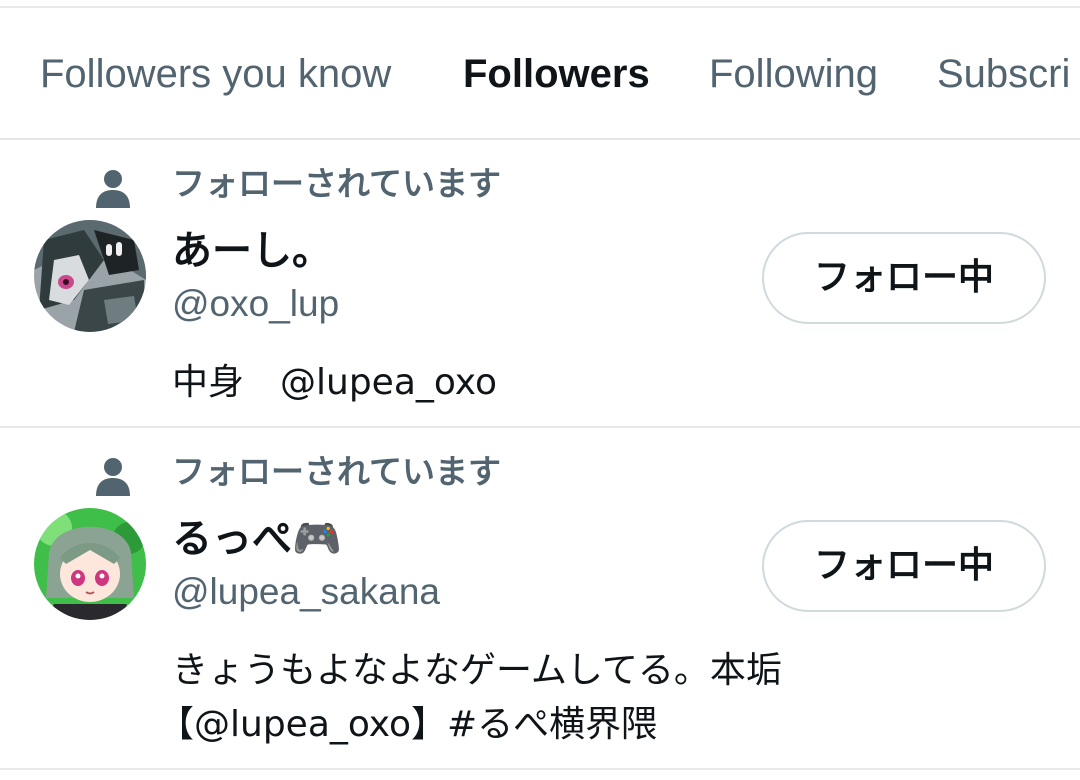  Describe the element at coordinates (252, 251) in the screenshot. I see `display-name: あーし。` at that location.